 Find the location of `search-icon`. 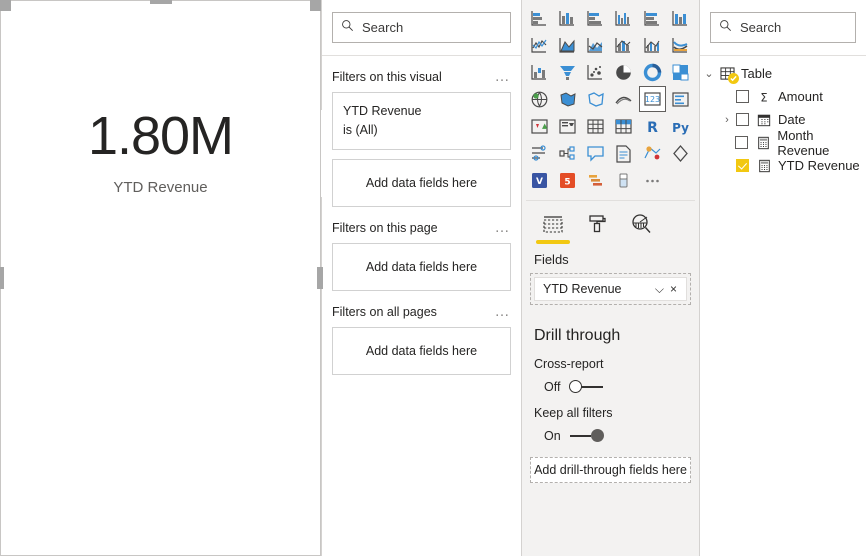

search-icon is located at coordinates (725, 28).